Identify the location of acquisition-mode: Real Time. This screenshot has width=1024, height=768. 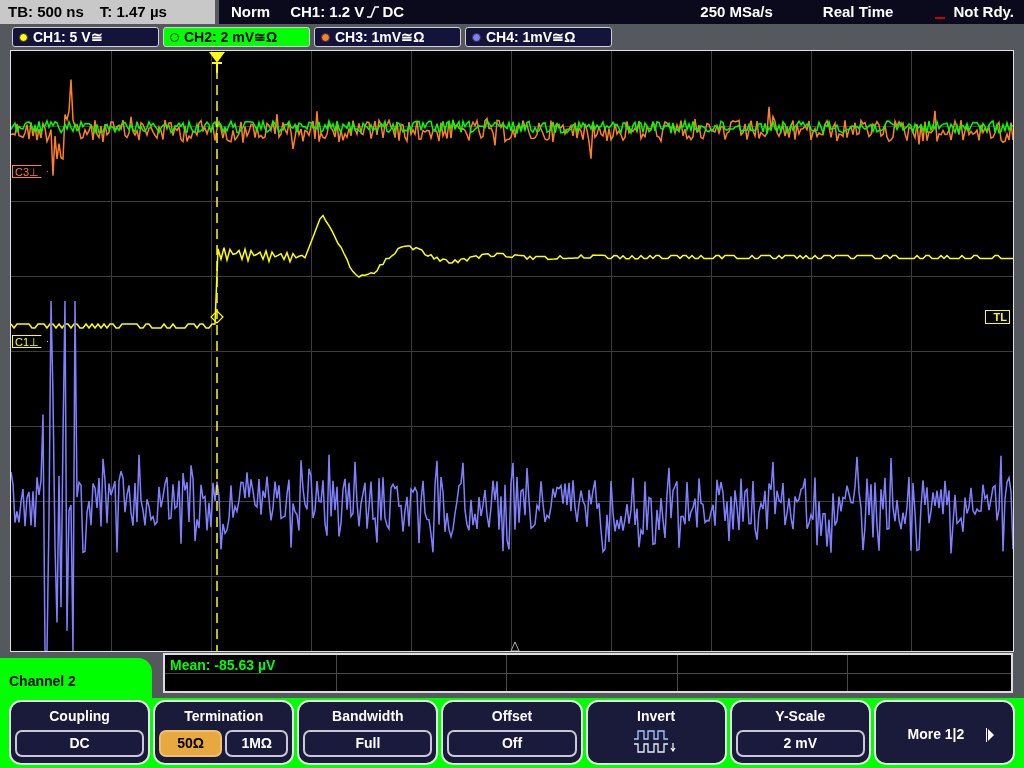
(858, 11).